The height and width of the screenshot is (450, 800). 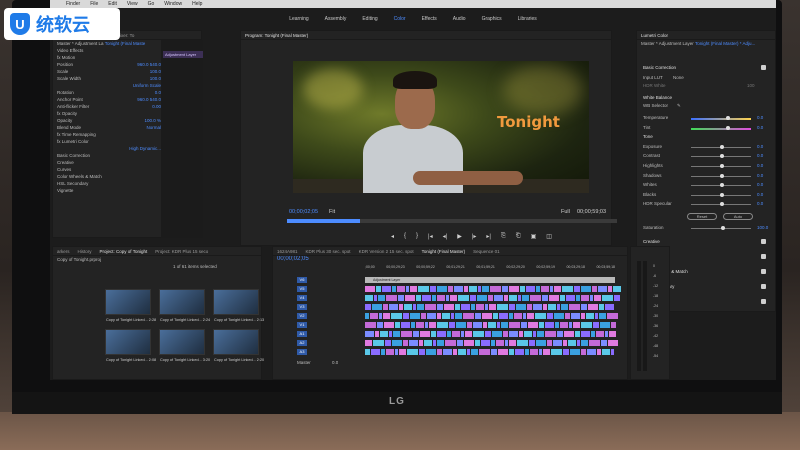 I want to click on effect-row: Vignette, so click(x=109, y=190).